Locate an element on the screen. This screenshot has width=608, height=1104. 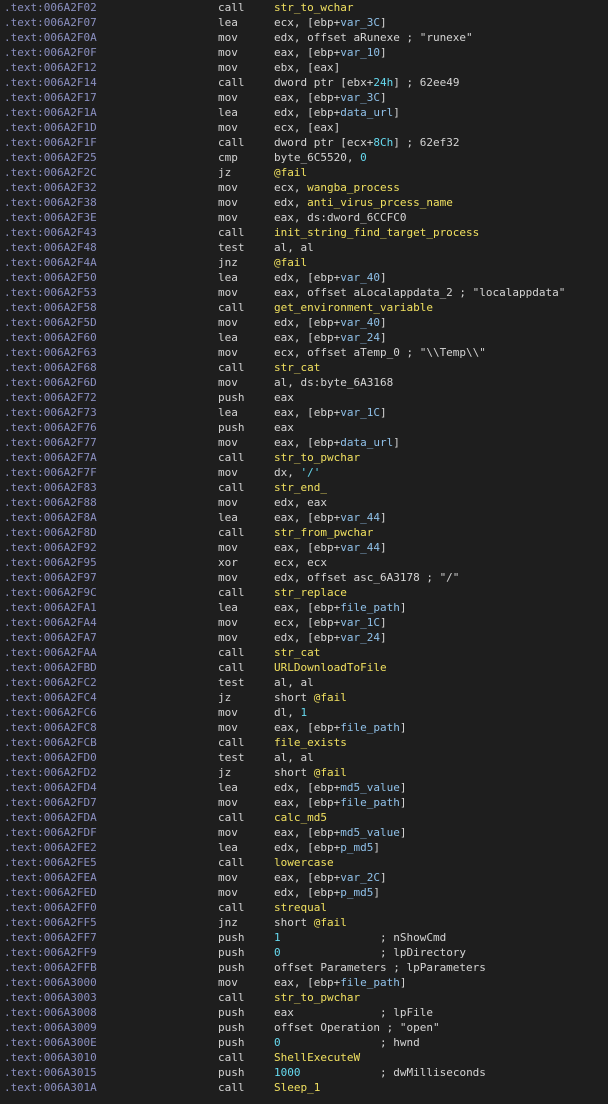
listing-line: .text:006A3000 mov eax, [ebp+file_path] is located at coordinates (304, 982).